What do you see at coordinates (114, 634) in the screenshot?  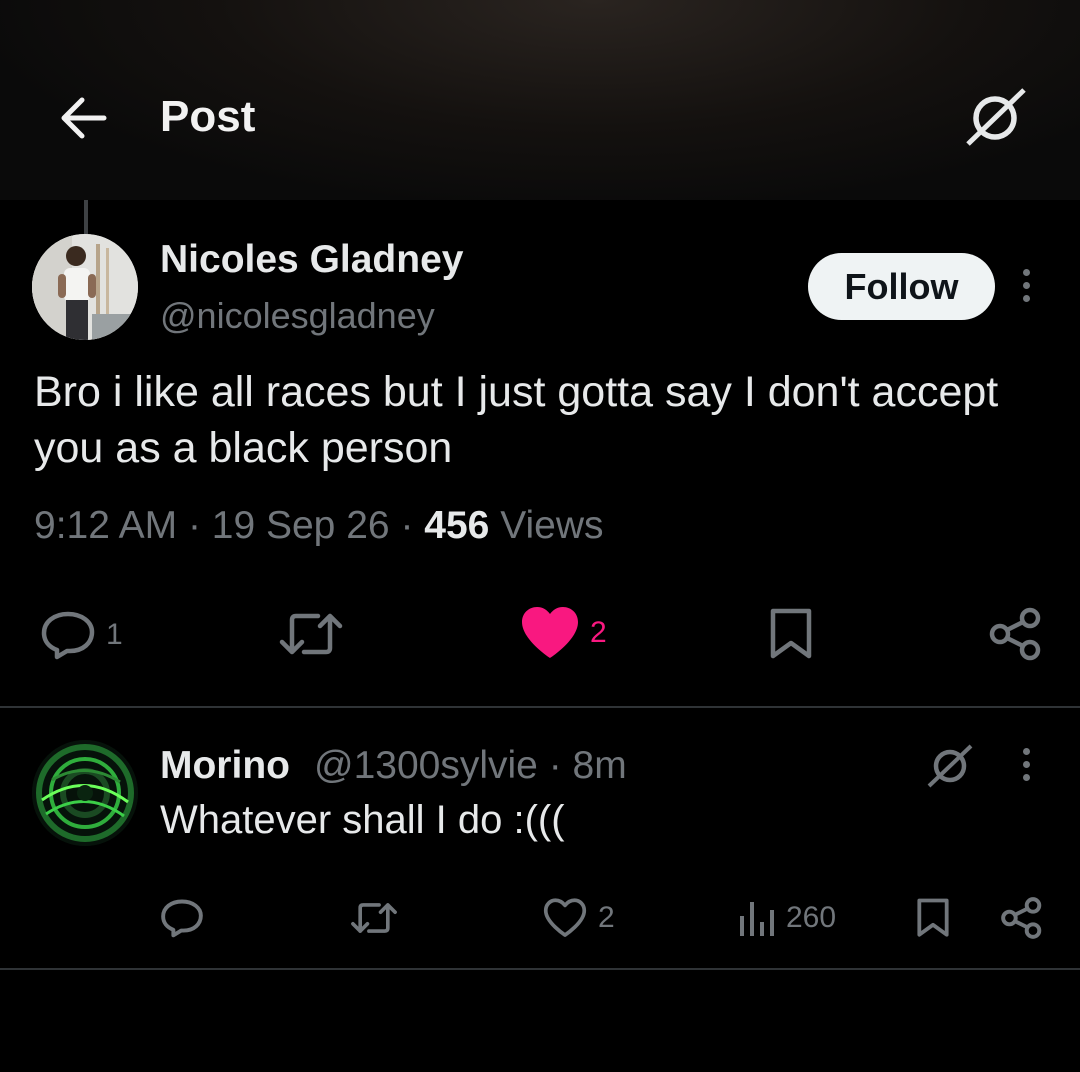 I see `reply-count: 1` at bounding box center [114, 634].